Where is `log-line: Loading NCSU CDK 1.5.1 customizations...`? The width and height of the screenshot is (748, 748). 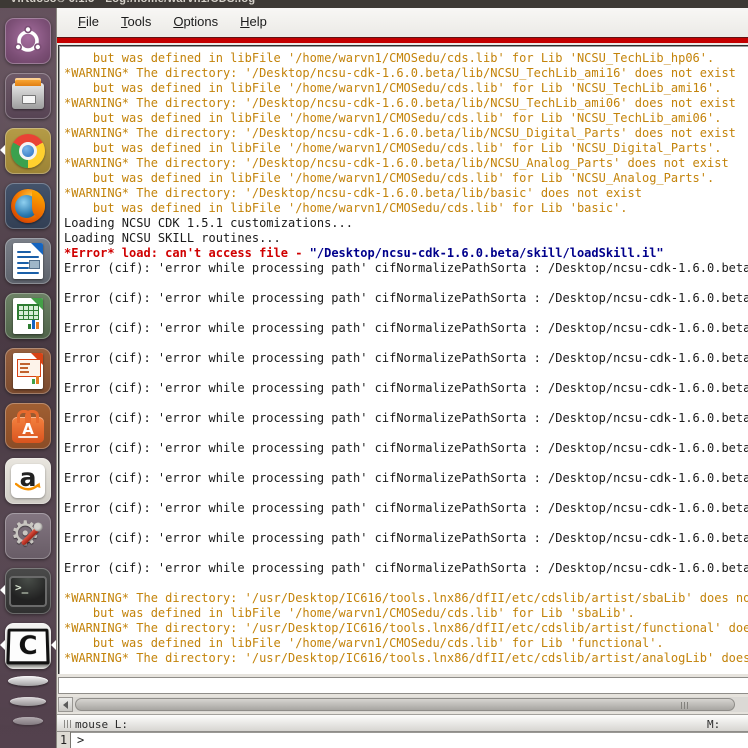 log-line: Loading NCSU CDK 1.5.1 customizations... is located at coordinates (208, 223).